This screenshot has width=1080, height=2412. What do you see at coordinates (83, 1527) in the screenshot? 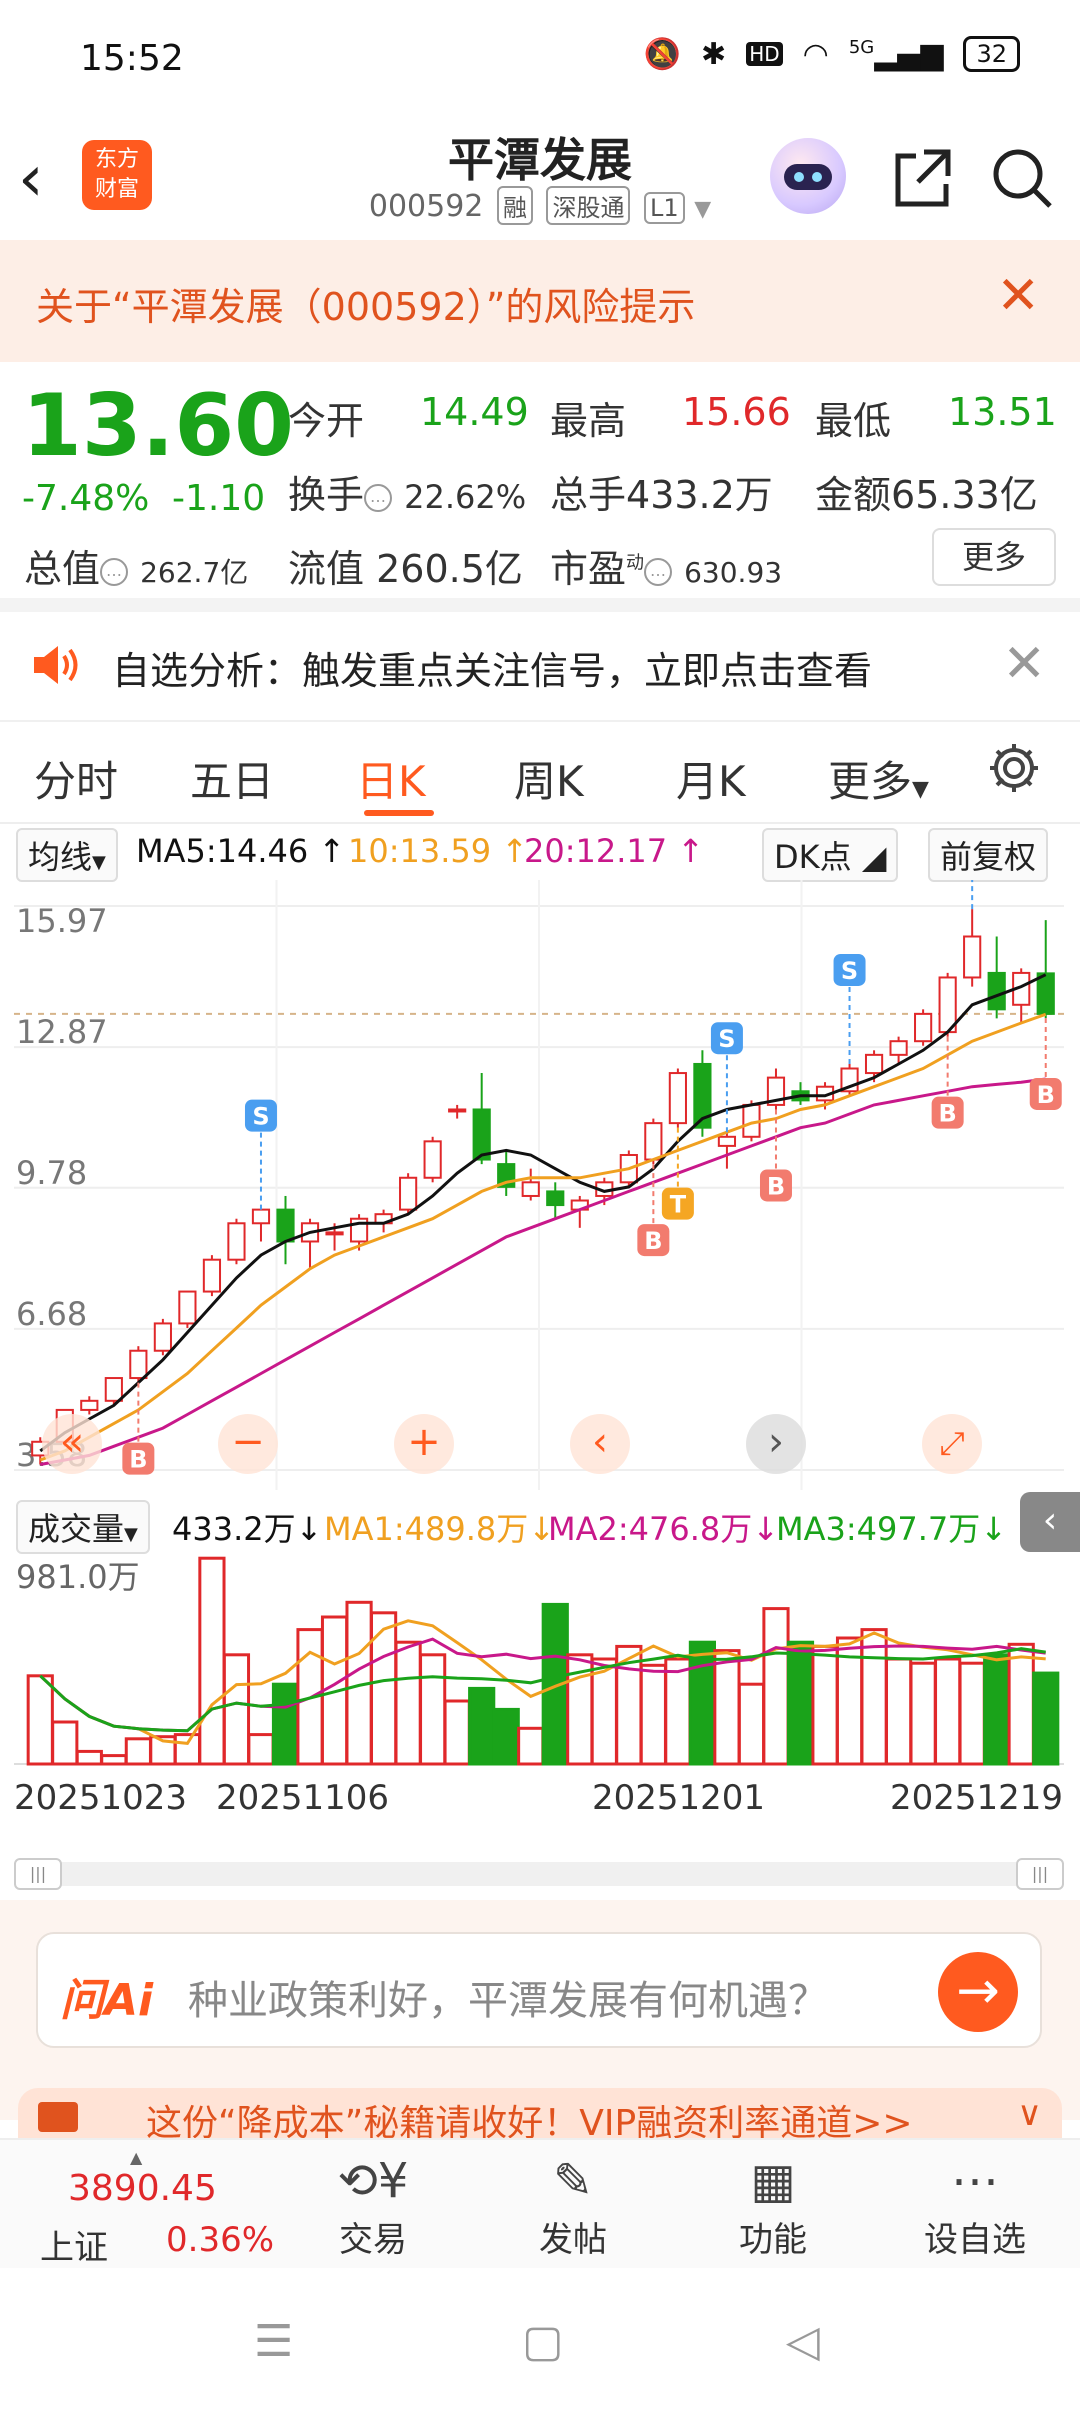
I see `volume-indicator-select: 成交量▼` at bounding box center [83, 1527].